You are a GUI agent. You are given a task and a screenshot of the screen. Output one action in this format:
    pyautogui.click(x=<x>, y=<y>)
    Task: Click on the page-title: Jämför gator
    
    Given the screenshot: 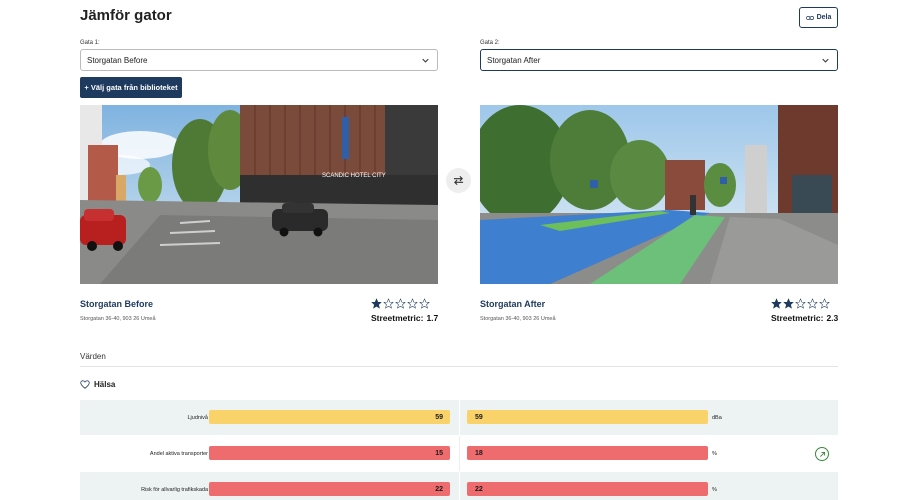 What is the action you would take?
    pyautogui.click(x=126, y=15)
    